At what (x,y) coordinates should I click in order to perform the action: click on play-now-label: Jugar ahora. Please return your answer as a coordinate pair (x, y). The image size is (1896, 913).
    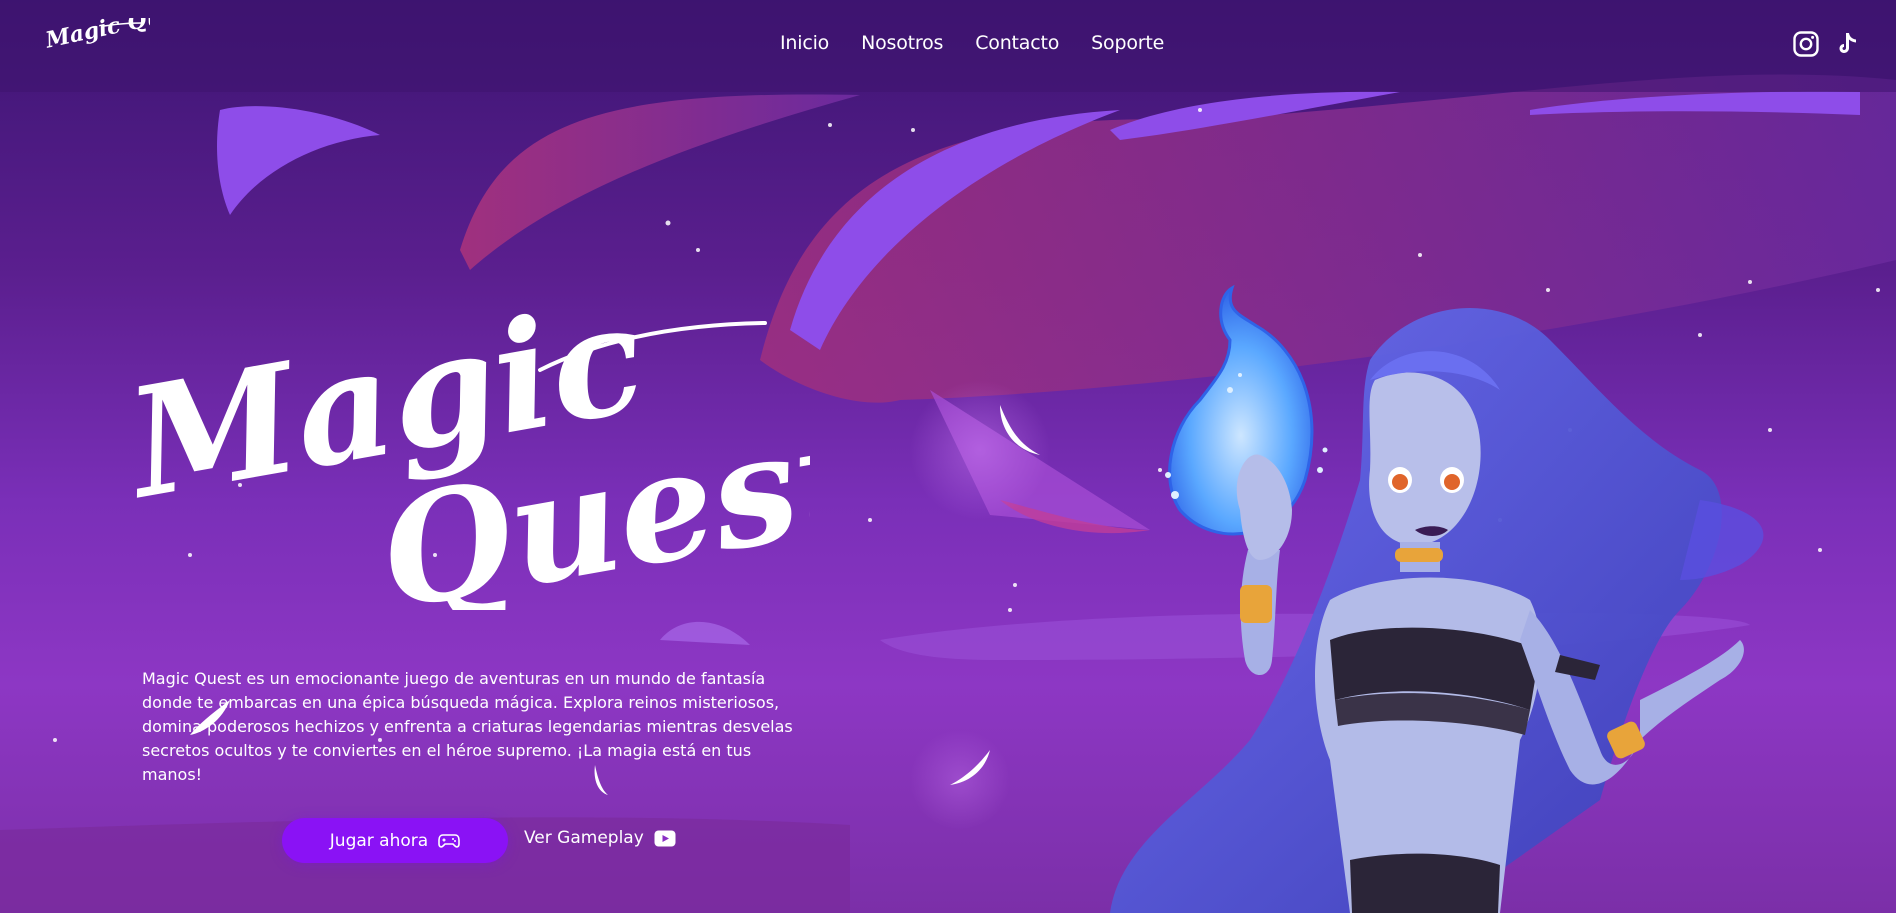
    Looking at the image, I should click on (379, 840).